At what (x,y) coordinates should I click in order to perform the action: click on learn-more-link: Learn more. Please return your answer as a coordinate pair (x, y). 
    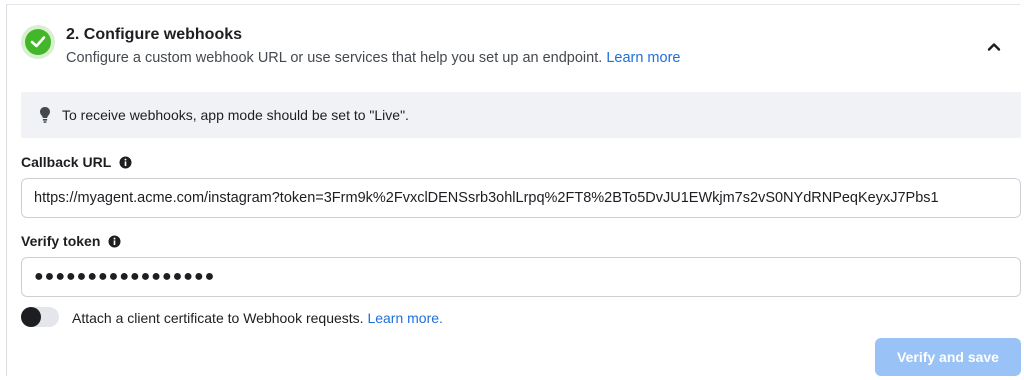
    Looking at the image, I should click on (643, 58).